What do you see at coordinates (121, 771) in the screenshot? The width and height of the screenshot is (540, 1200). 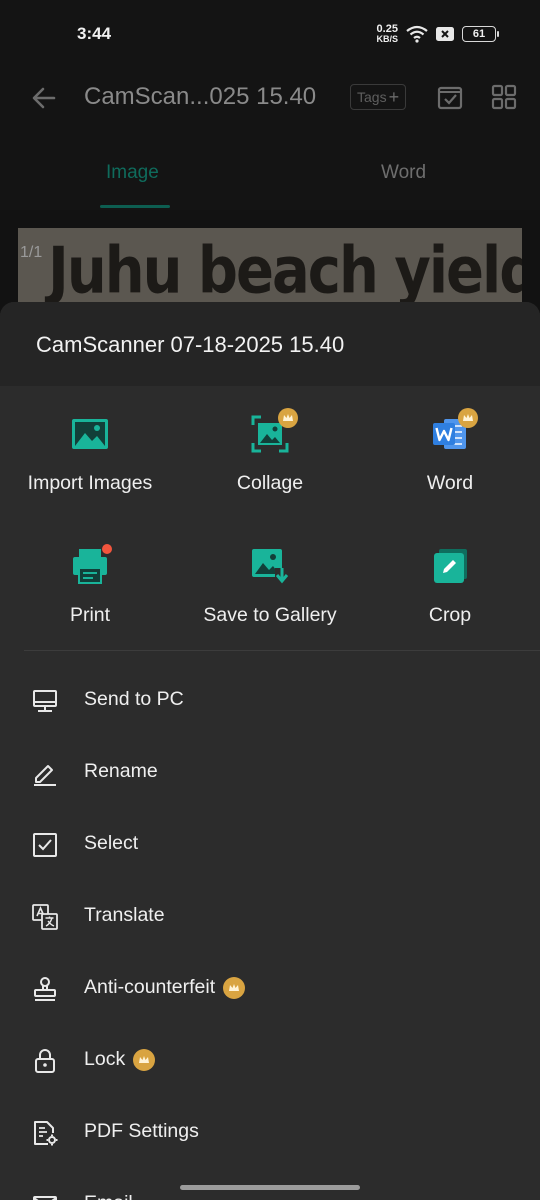 I see `rename-label: Rename` at bounding box center [121, 771].